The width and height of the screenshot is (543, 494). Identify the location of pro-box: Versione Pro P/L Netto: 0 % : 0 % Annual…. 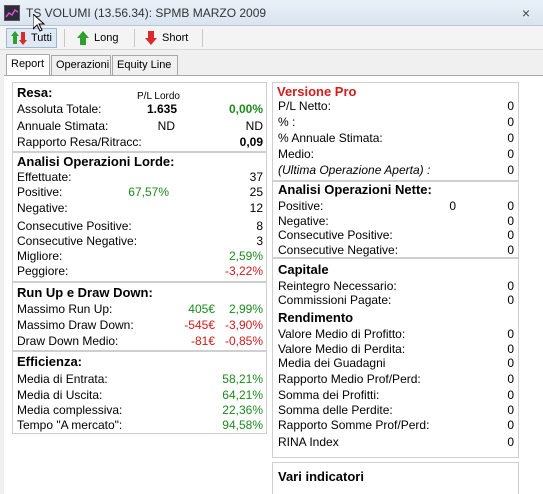
(395, 131).